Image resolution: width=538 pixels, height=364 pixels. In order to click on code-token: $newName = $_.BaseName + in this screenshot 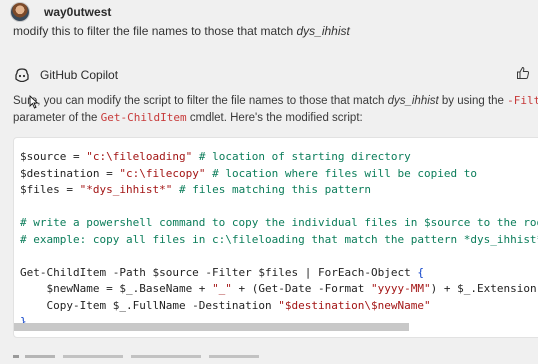, I will do `click(116, 288)`.